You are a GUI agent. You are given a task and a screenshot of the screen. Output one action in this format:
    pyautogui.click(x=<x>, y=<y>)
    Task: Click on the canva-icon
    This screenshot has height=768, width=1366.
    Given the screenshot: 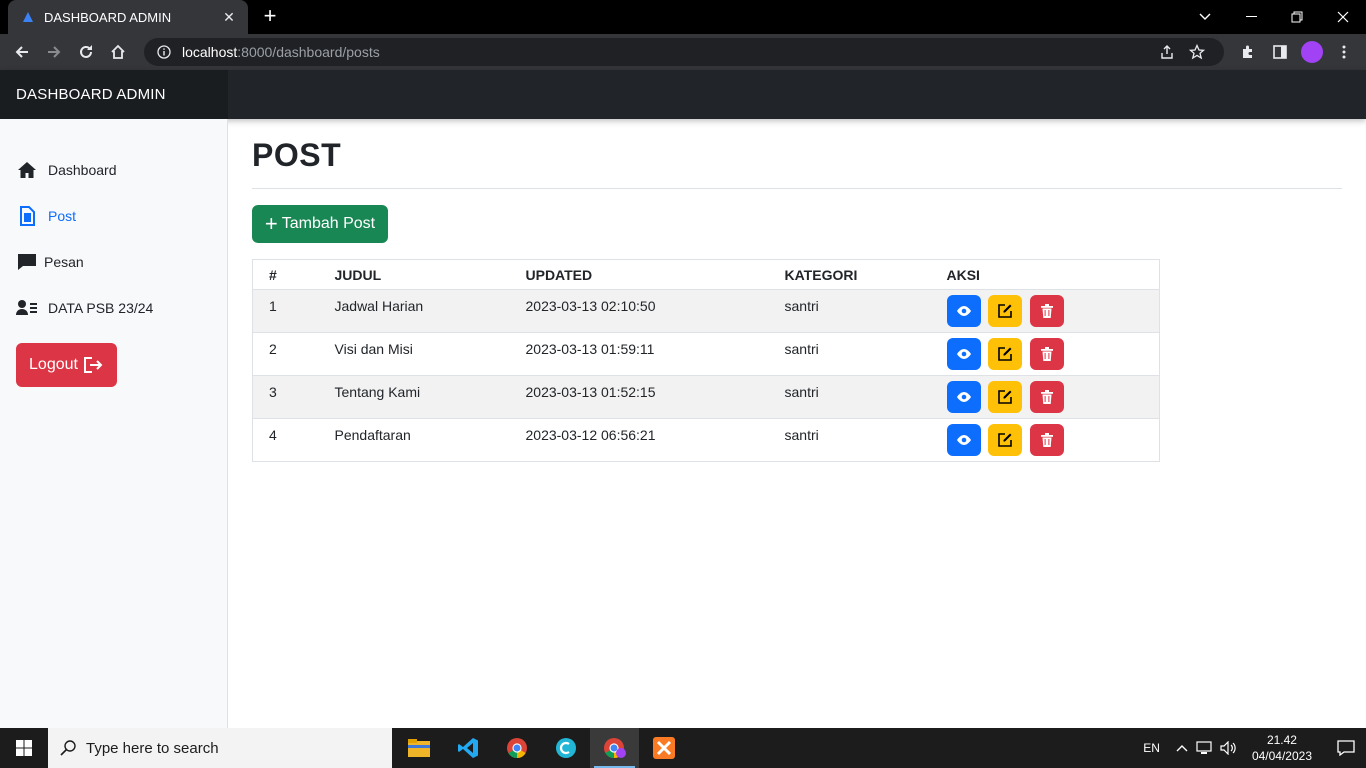 What is the action you would take?
    pyautogui.click(x=565, y=748)
    